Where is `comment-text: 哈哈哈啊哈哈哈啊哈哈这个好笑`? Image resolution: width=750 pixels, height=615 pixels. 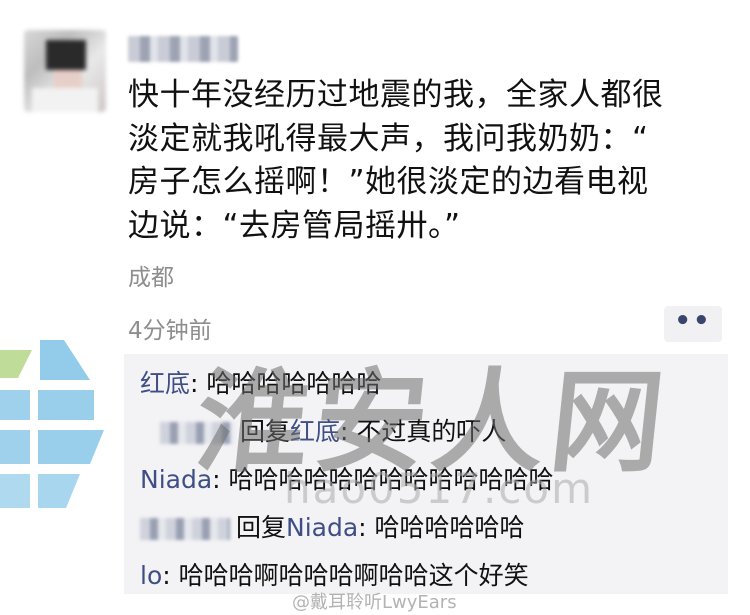 comment-text: 哈哈哈啊哈哈哈啊哈哈这个好笑 is located at coordinates (353, 575).